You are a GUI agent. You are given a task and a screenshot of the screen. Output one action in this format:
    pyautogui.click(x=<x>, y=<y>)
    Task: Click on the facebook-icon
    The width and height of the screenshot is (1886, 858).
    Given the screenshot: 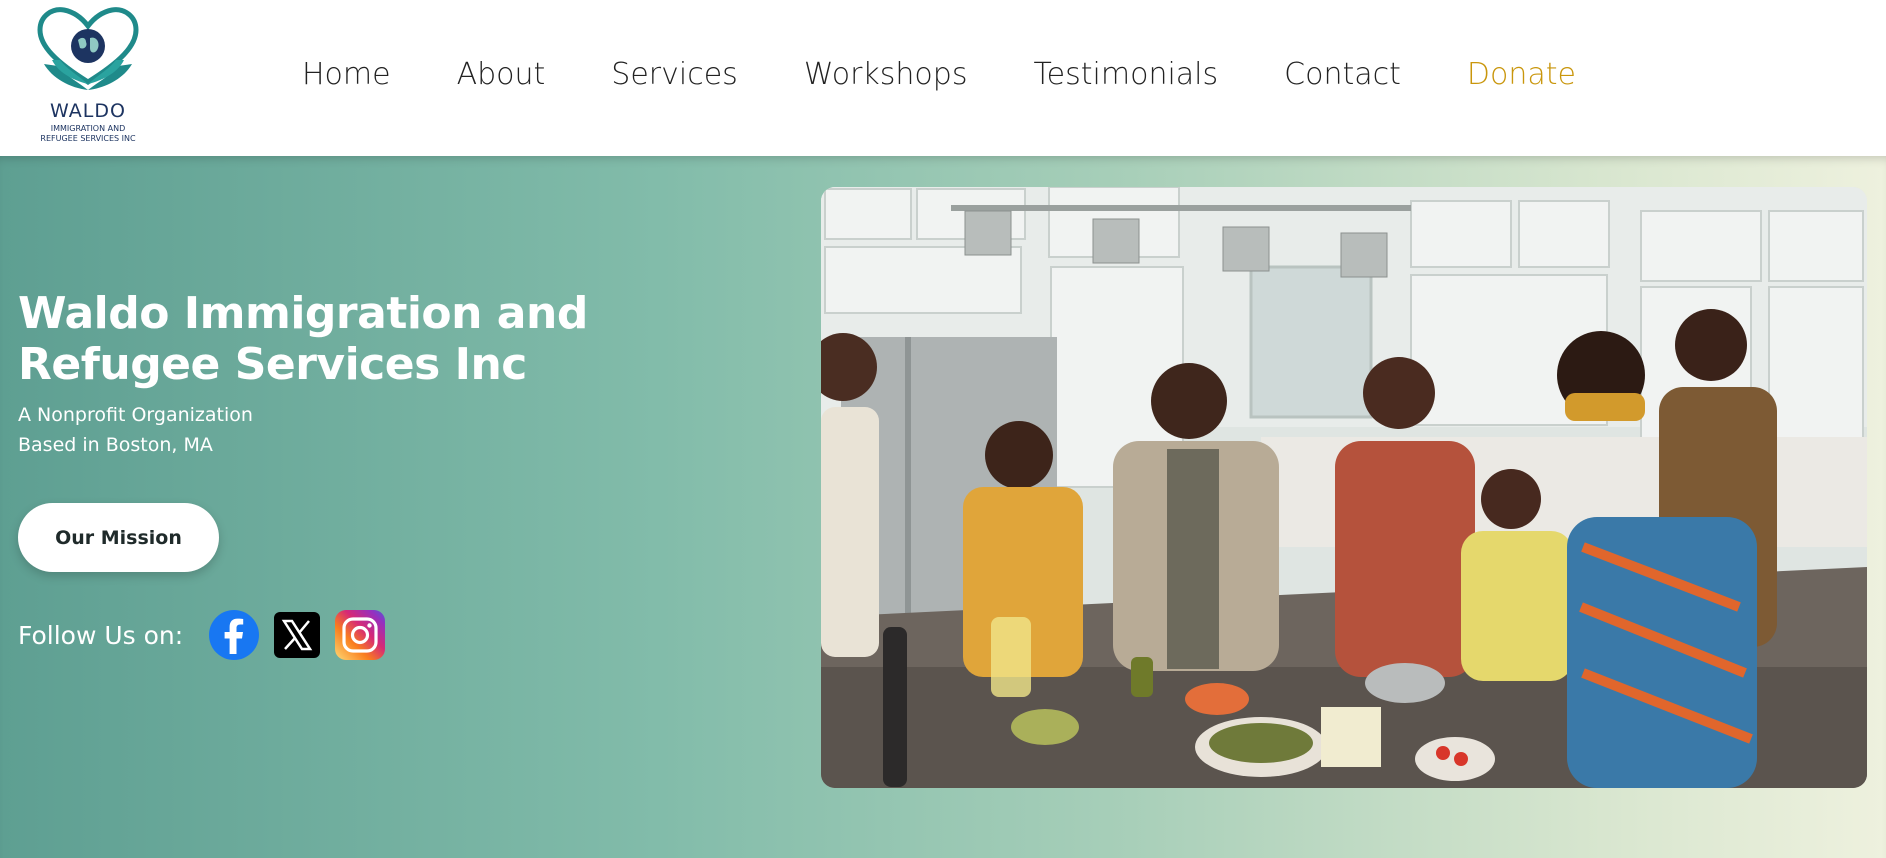 What is the action you would take?
    pyautogui.click(x=234, y=635)
    